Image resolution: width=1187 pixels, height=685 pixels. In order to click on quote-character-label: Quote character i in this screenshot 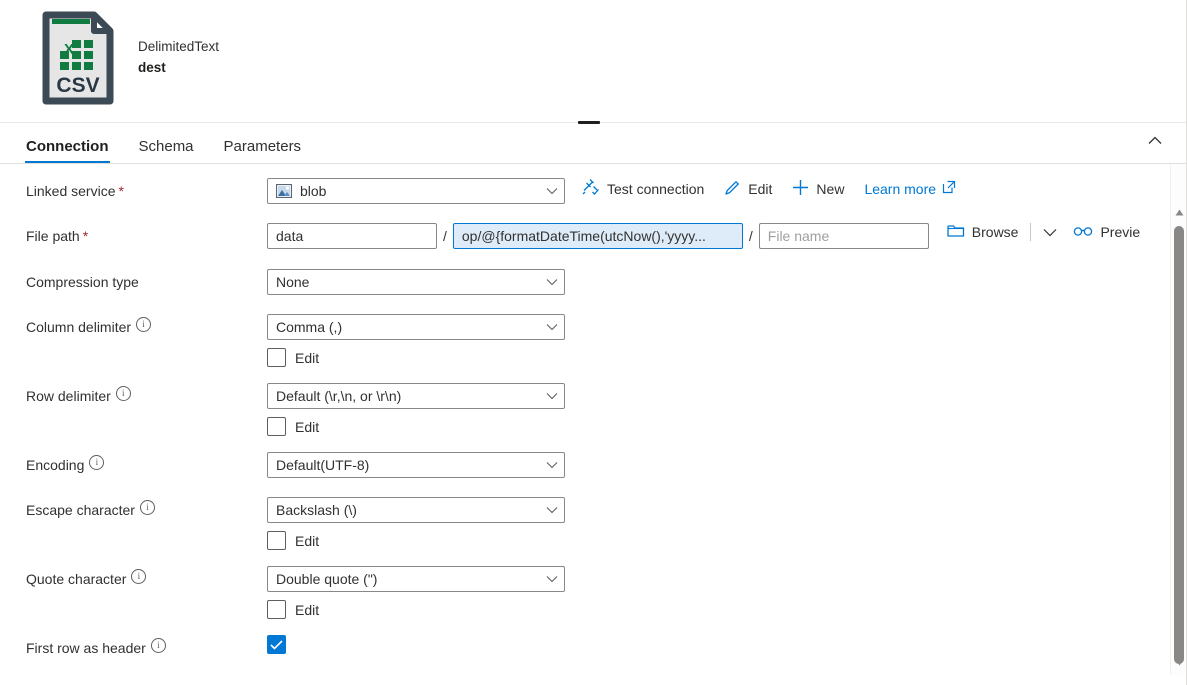, I will do `click(146, 576)`.